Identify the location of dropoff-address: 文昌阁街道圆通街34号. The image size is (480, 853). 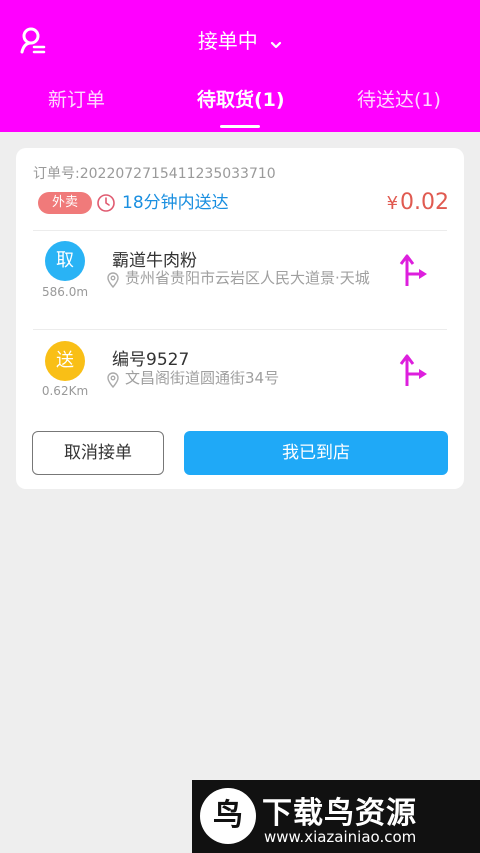
(202, 378).